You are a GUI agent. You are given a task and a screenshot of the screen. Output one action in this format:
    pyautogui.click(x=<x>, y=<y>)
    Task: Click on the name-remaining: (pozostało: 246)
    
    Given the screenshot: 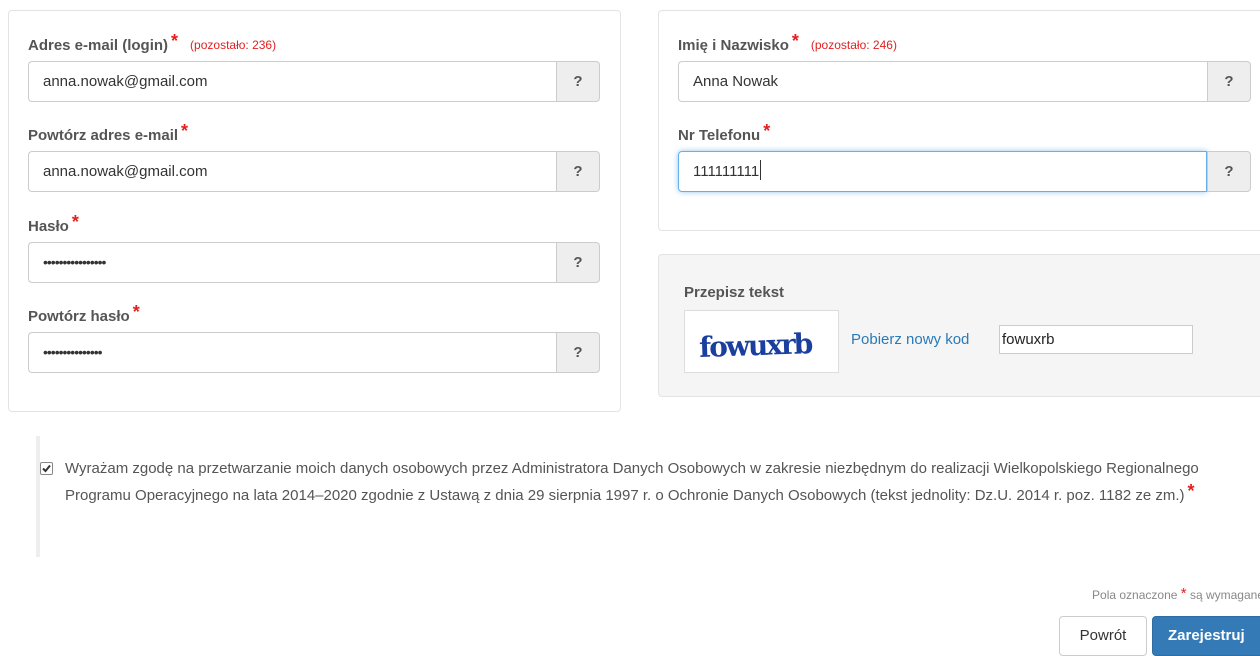 What is the action you would take?
    pyautogui.click(x=853, y=45)
    